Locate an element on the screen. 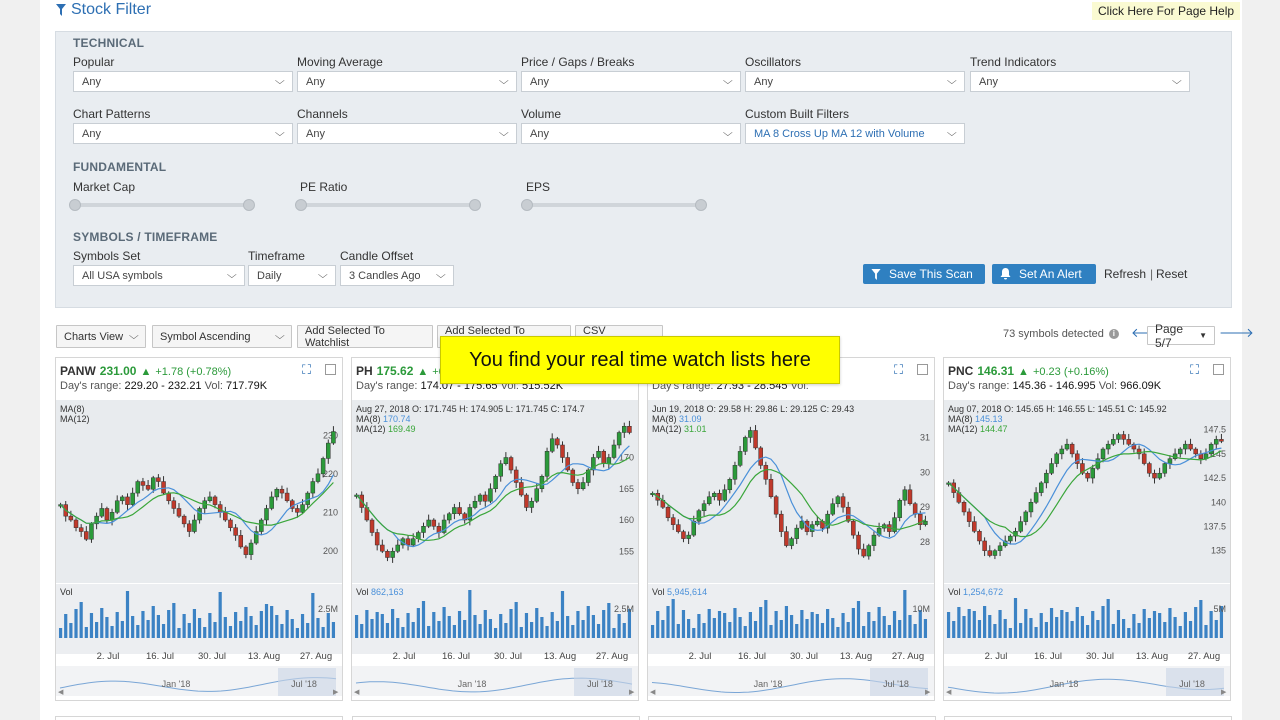 The image size is (1280, 720). x-tick-label: 16. Jul is located at coordinates (160, 656).